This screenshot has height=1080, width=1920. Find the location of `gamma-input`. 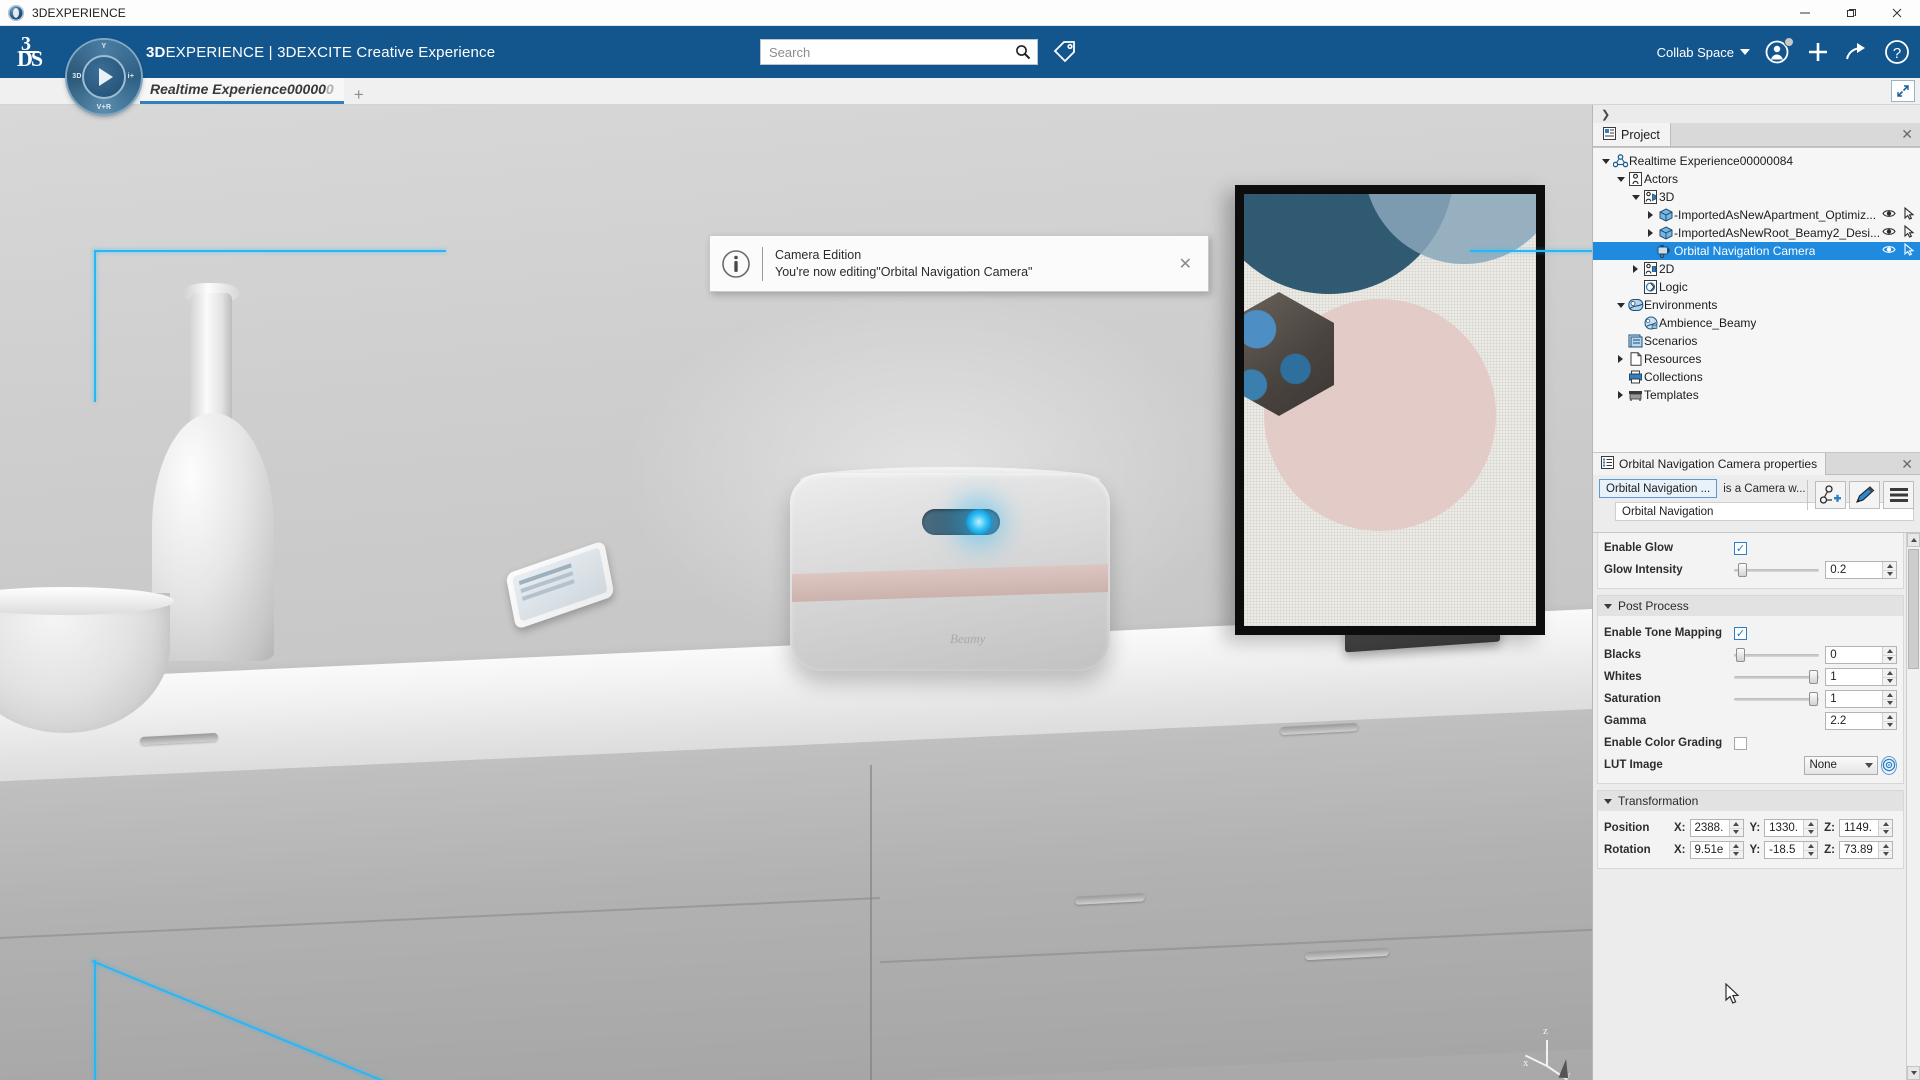

gamma-input is located at coordinates (1854, 721).